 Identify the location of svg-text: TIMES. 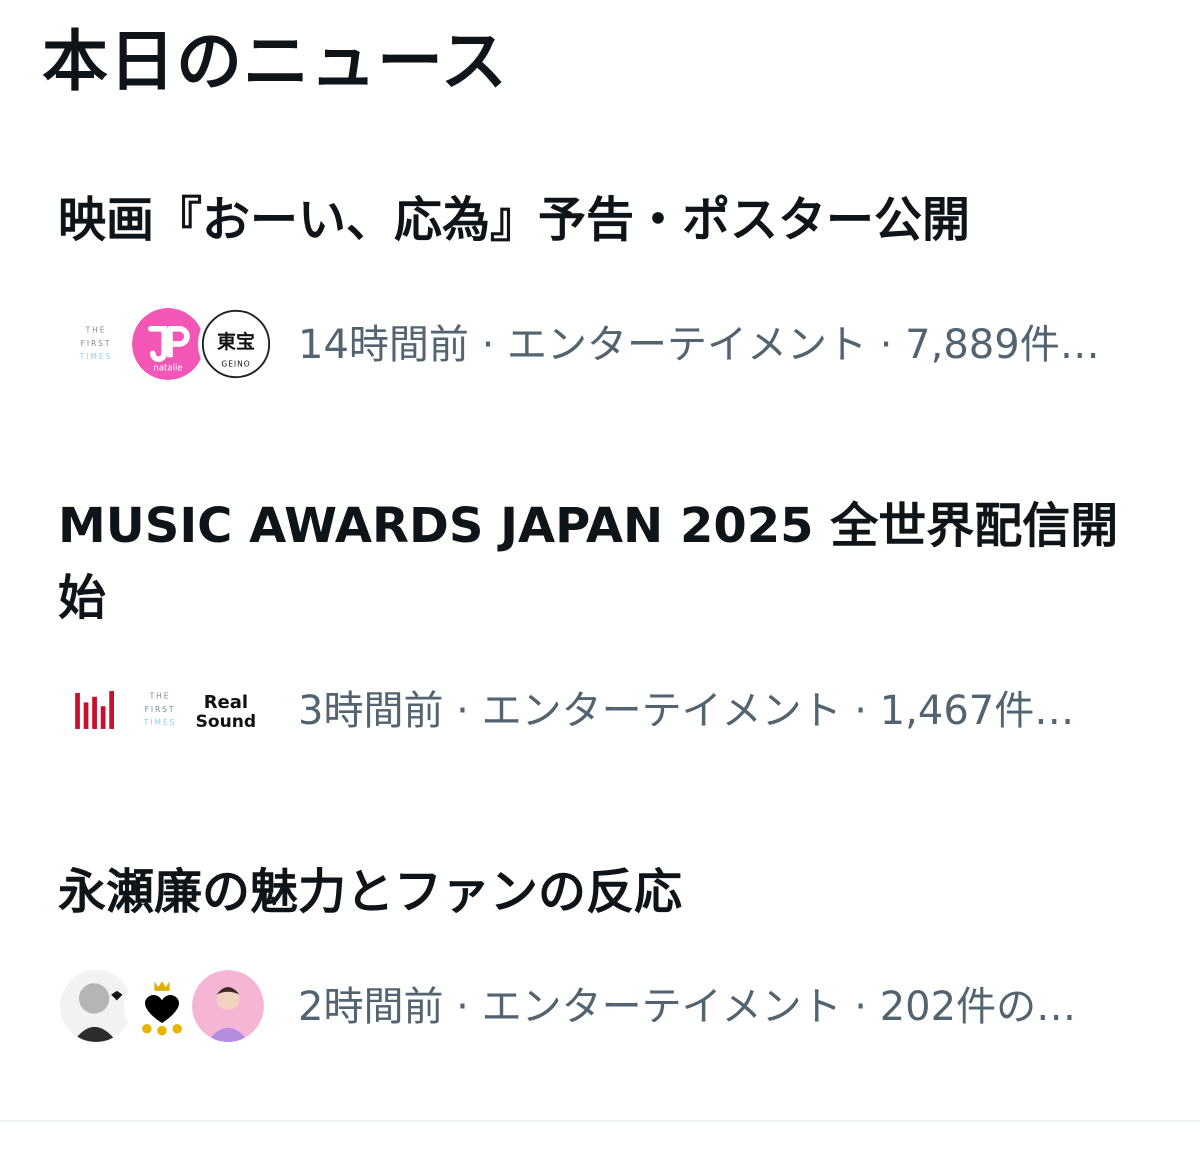
(159, 722).